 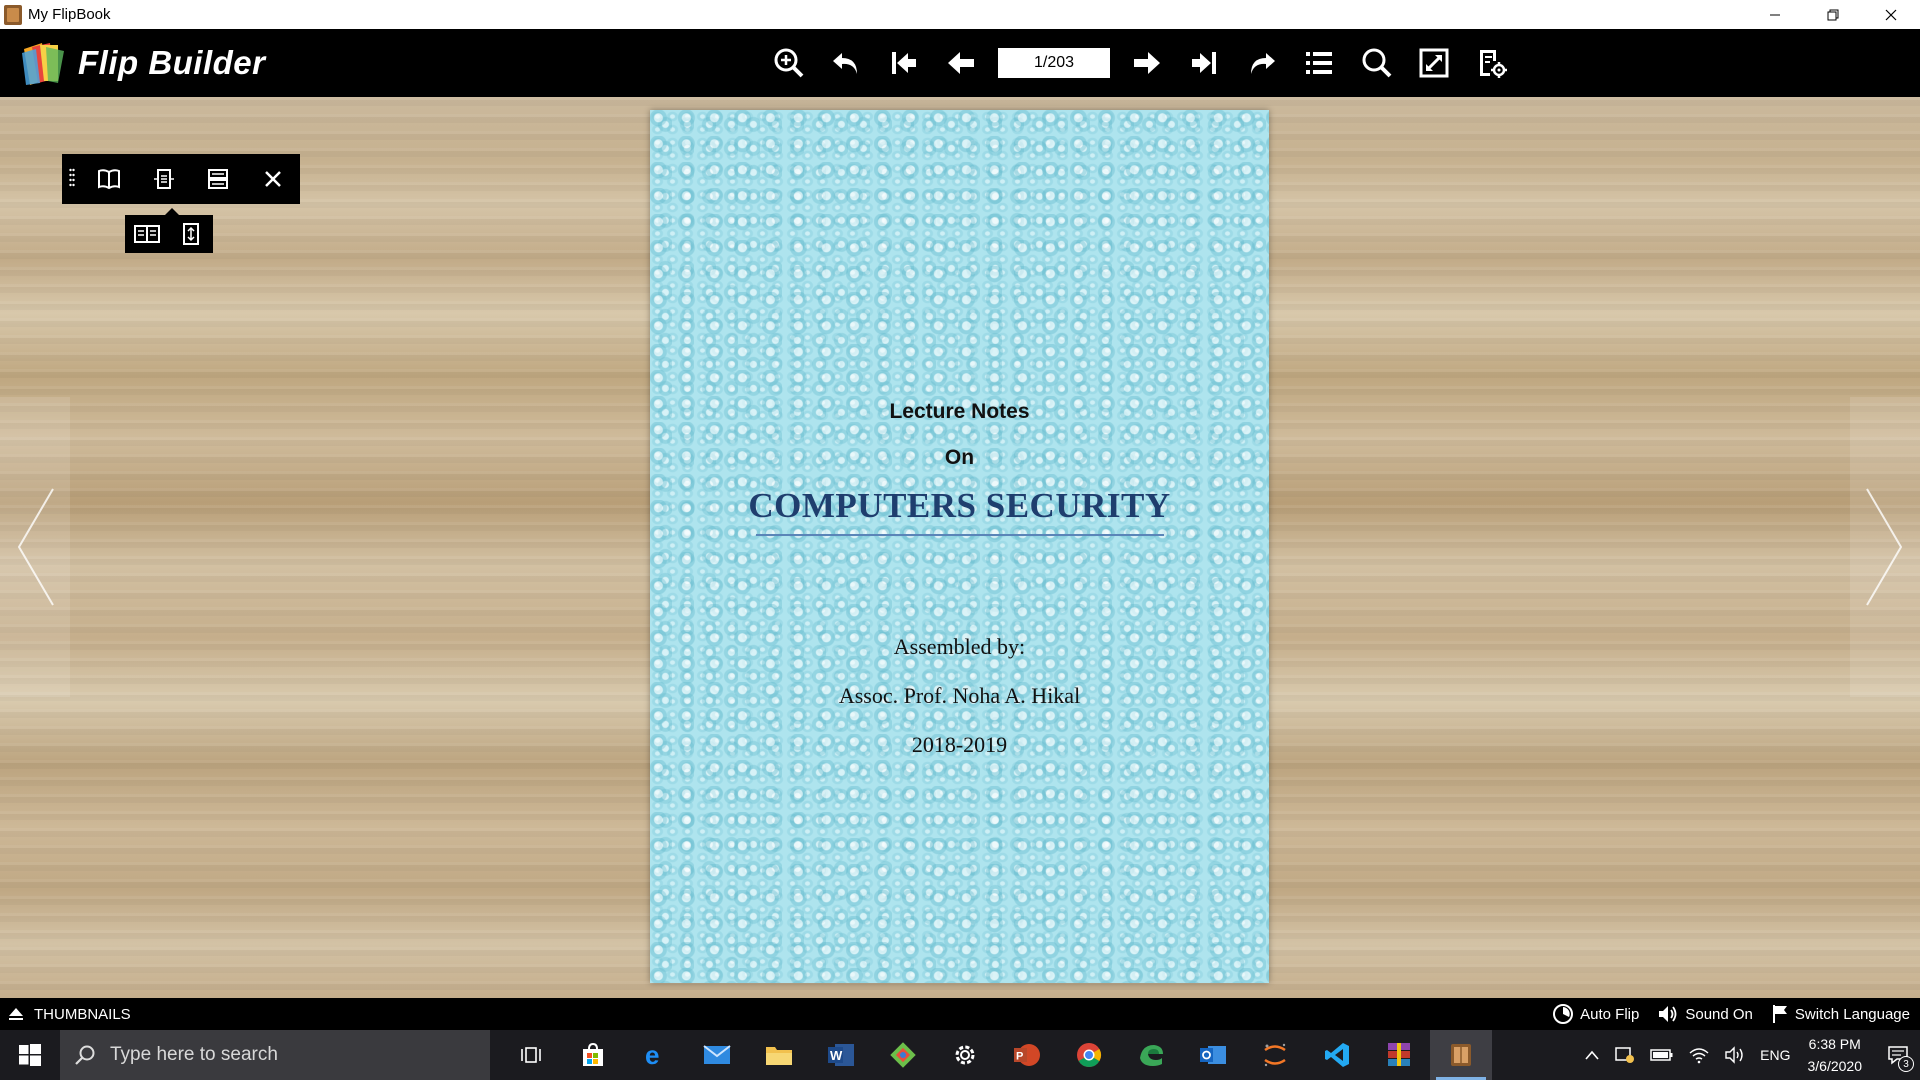 I want to click on taskbar-edge: e, so click(x=655, y=1055).